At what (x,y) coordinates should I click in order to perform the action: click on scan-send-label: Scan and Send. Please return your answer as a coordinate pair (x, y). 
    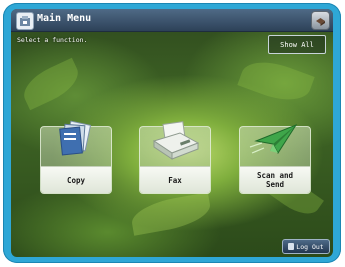
    Looking at the image, I should click on (275, 179).